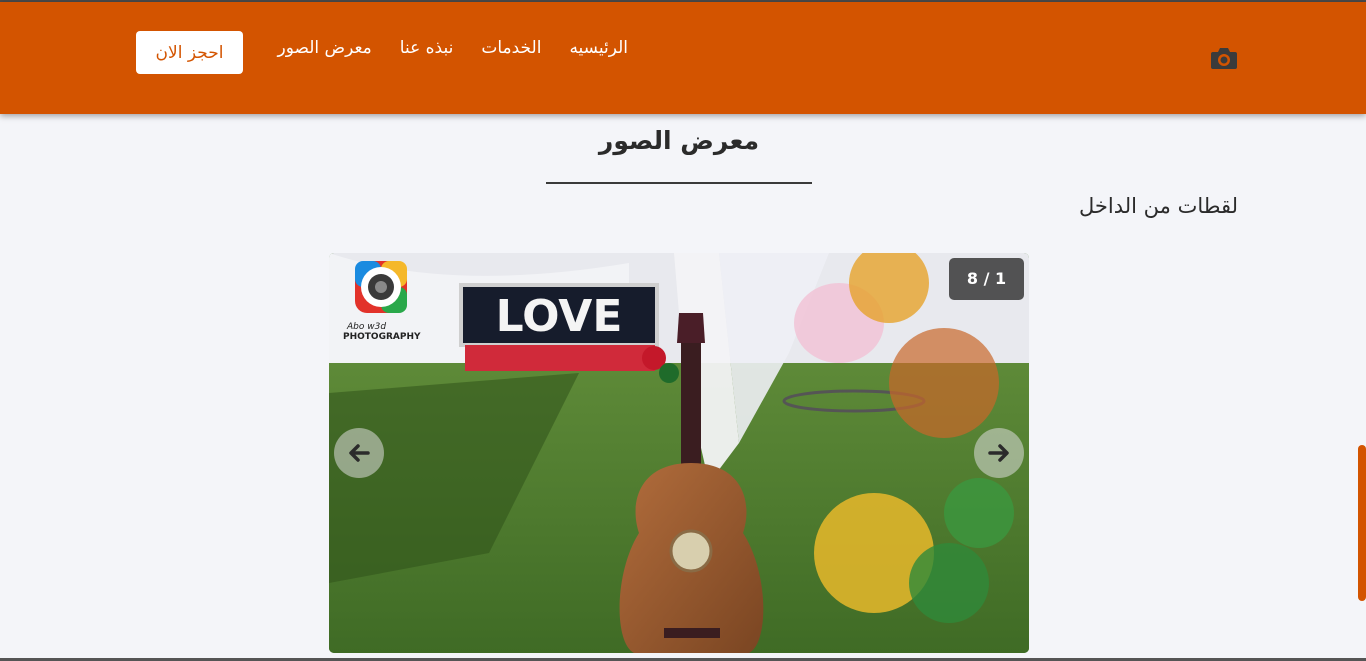 This screenshot has width=1366, height=661. I want to click on scrollbar-thumb, so click(1362, 523).